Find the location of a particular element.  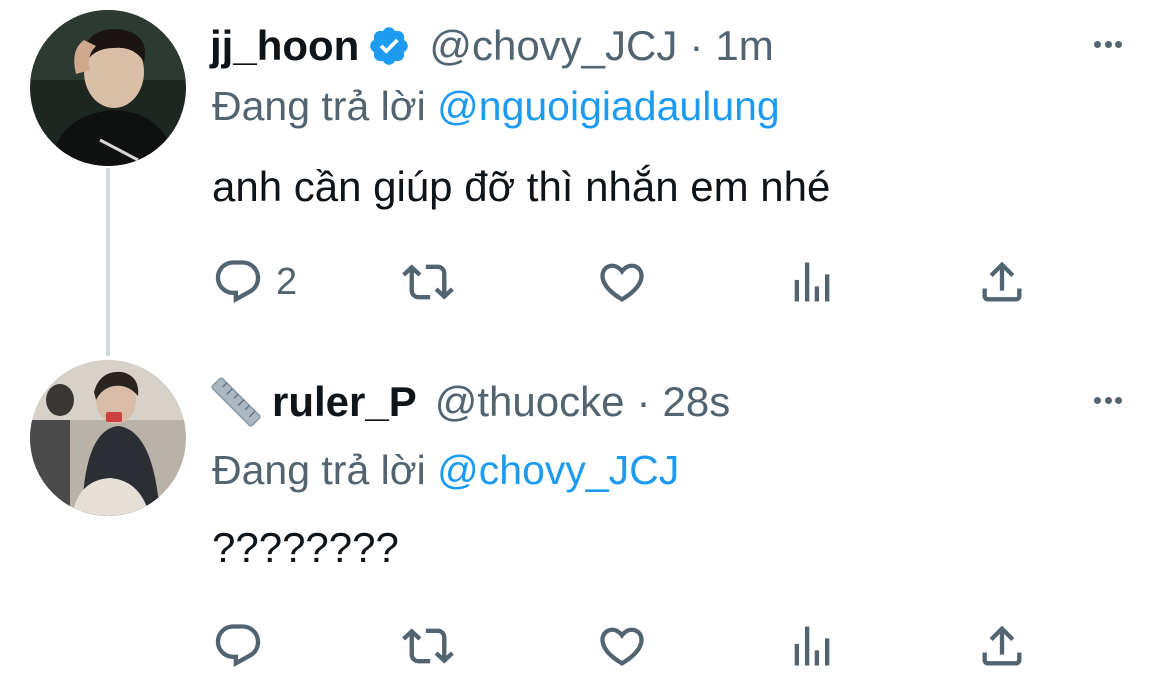

display-name: ruler_P is located at coordinates (344, 402).